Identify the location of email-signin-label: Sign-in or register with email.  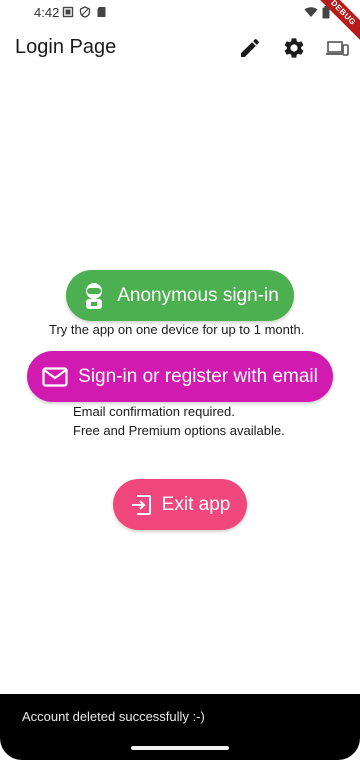
(198, 376).